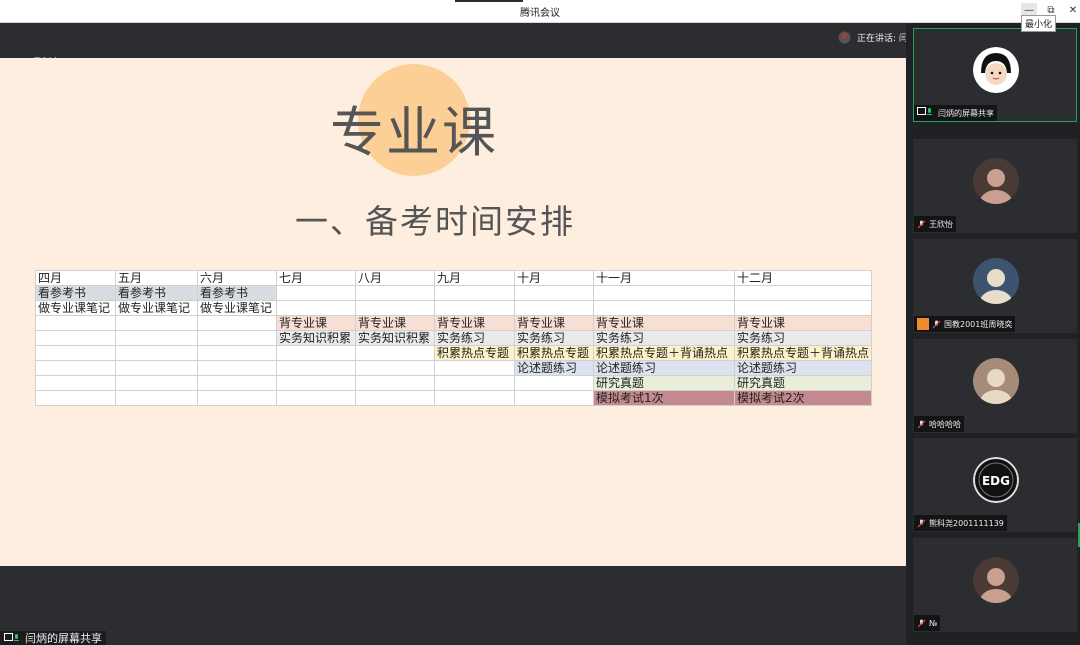  Describe the element at coordinates (11, 637) in the screenshot. I see `screen-share-icon` at that location.